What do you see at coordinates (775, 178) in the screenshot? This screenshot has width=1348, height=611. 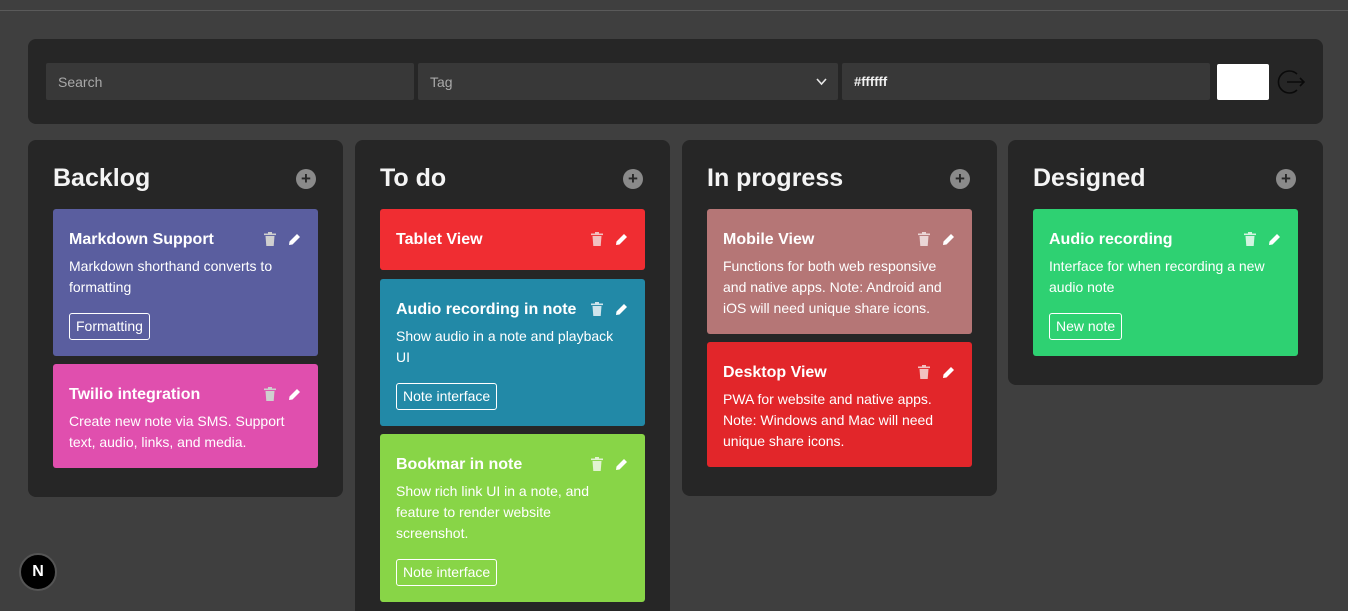 I see `column-title: In progress` at bounding box center [775, 178].